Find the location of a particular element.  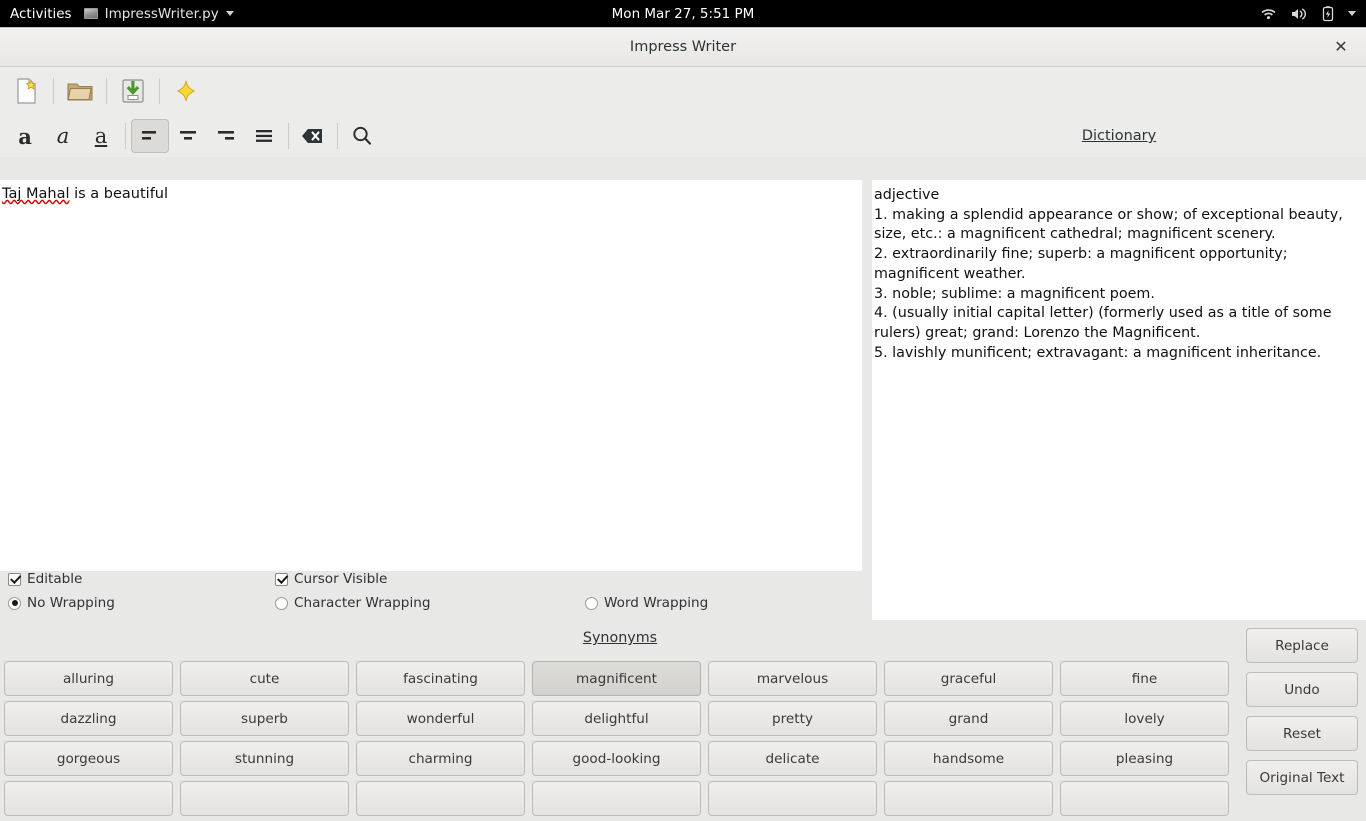

misspelled-text: Taj Mahal is located at coordinates (36, 194).